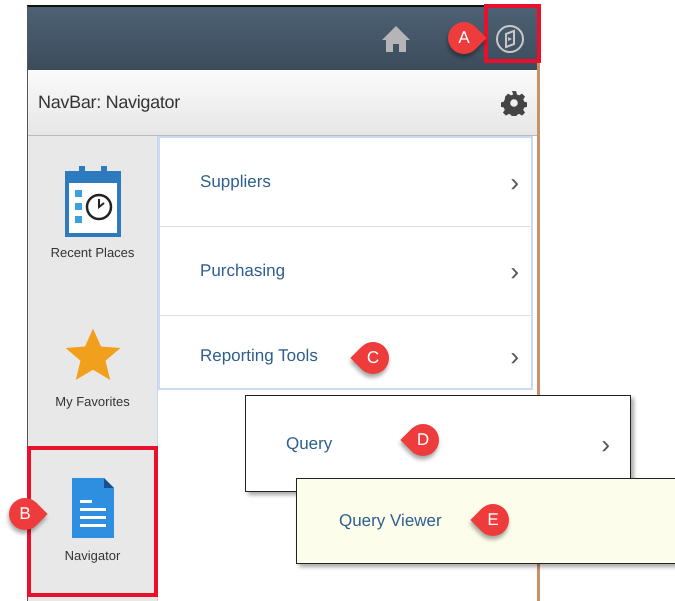 The height and width of the screenshot is (601, 675). What do you see at coordinates (396, 38) in the screenshot?
I see `home-icon` at bounding box center [396, 38].